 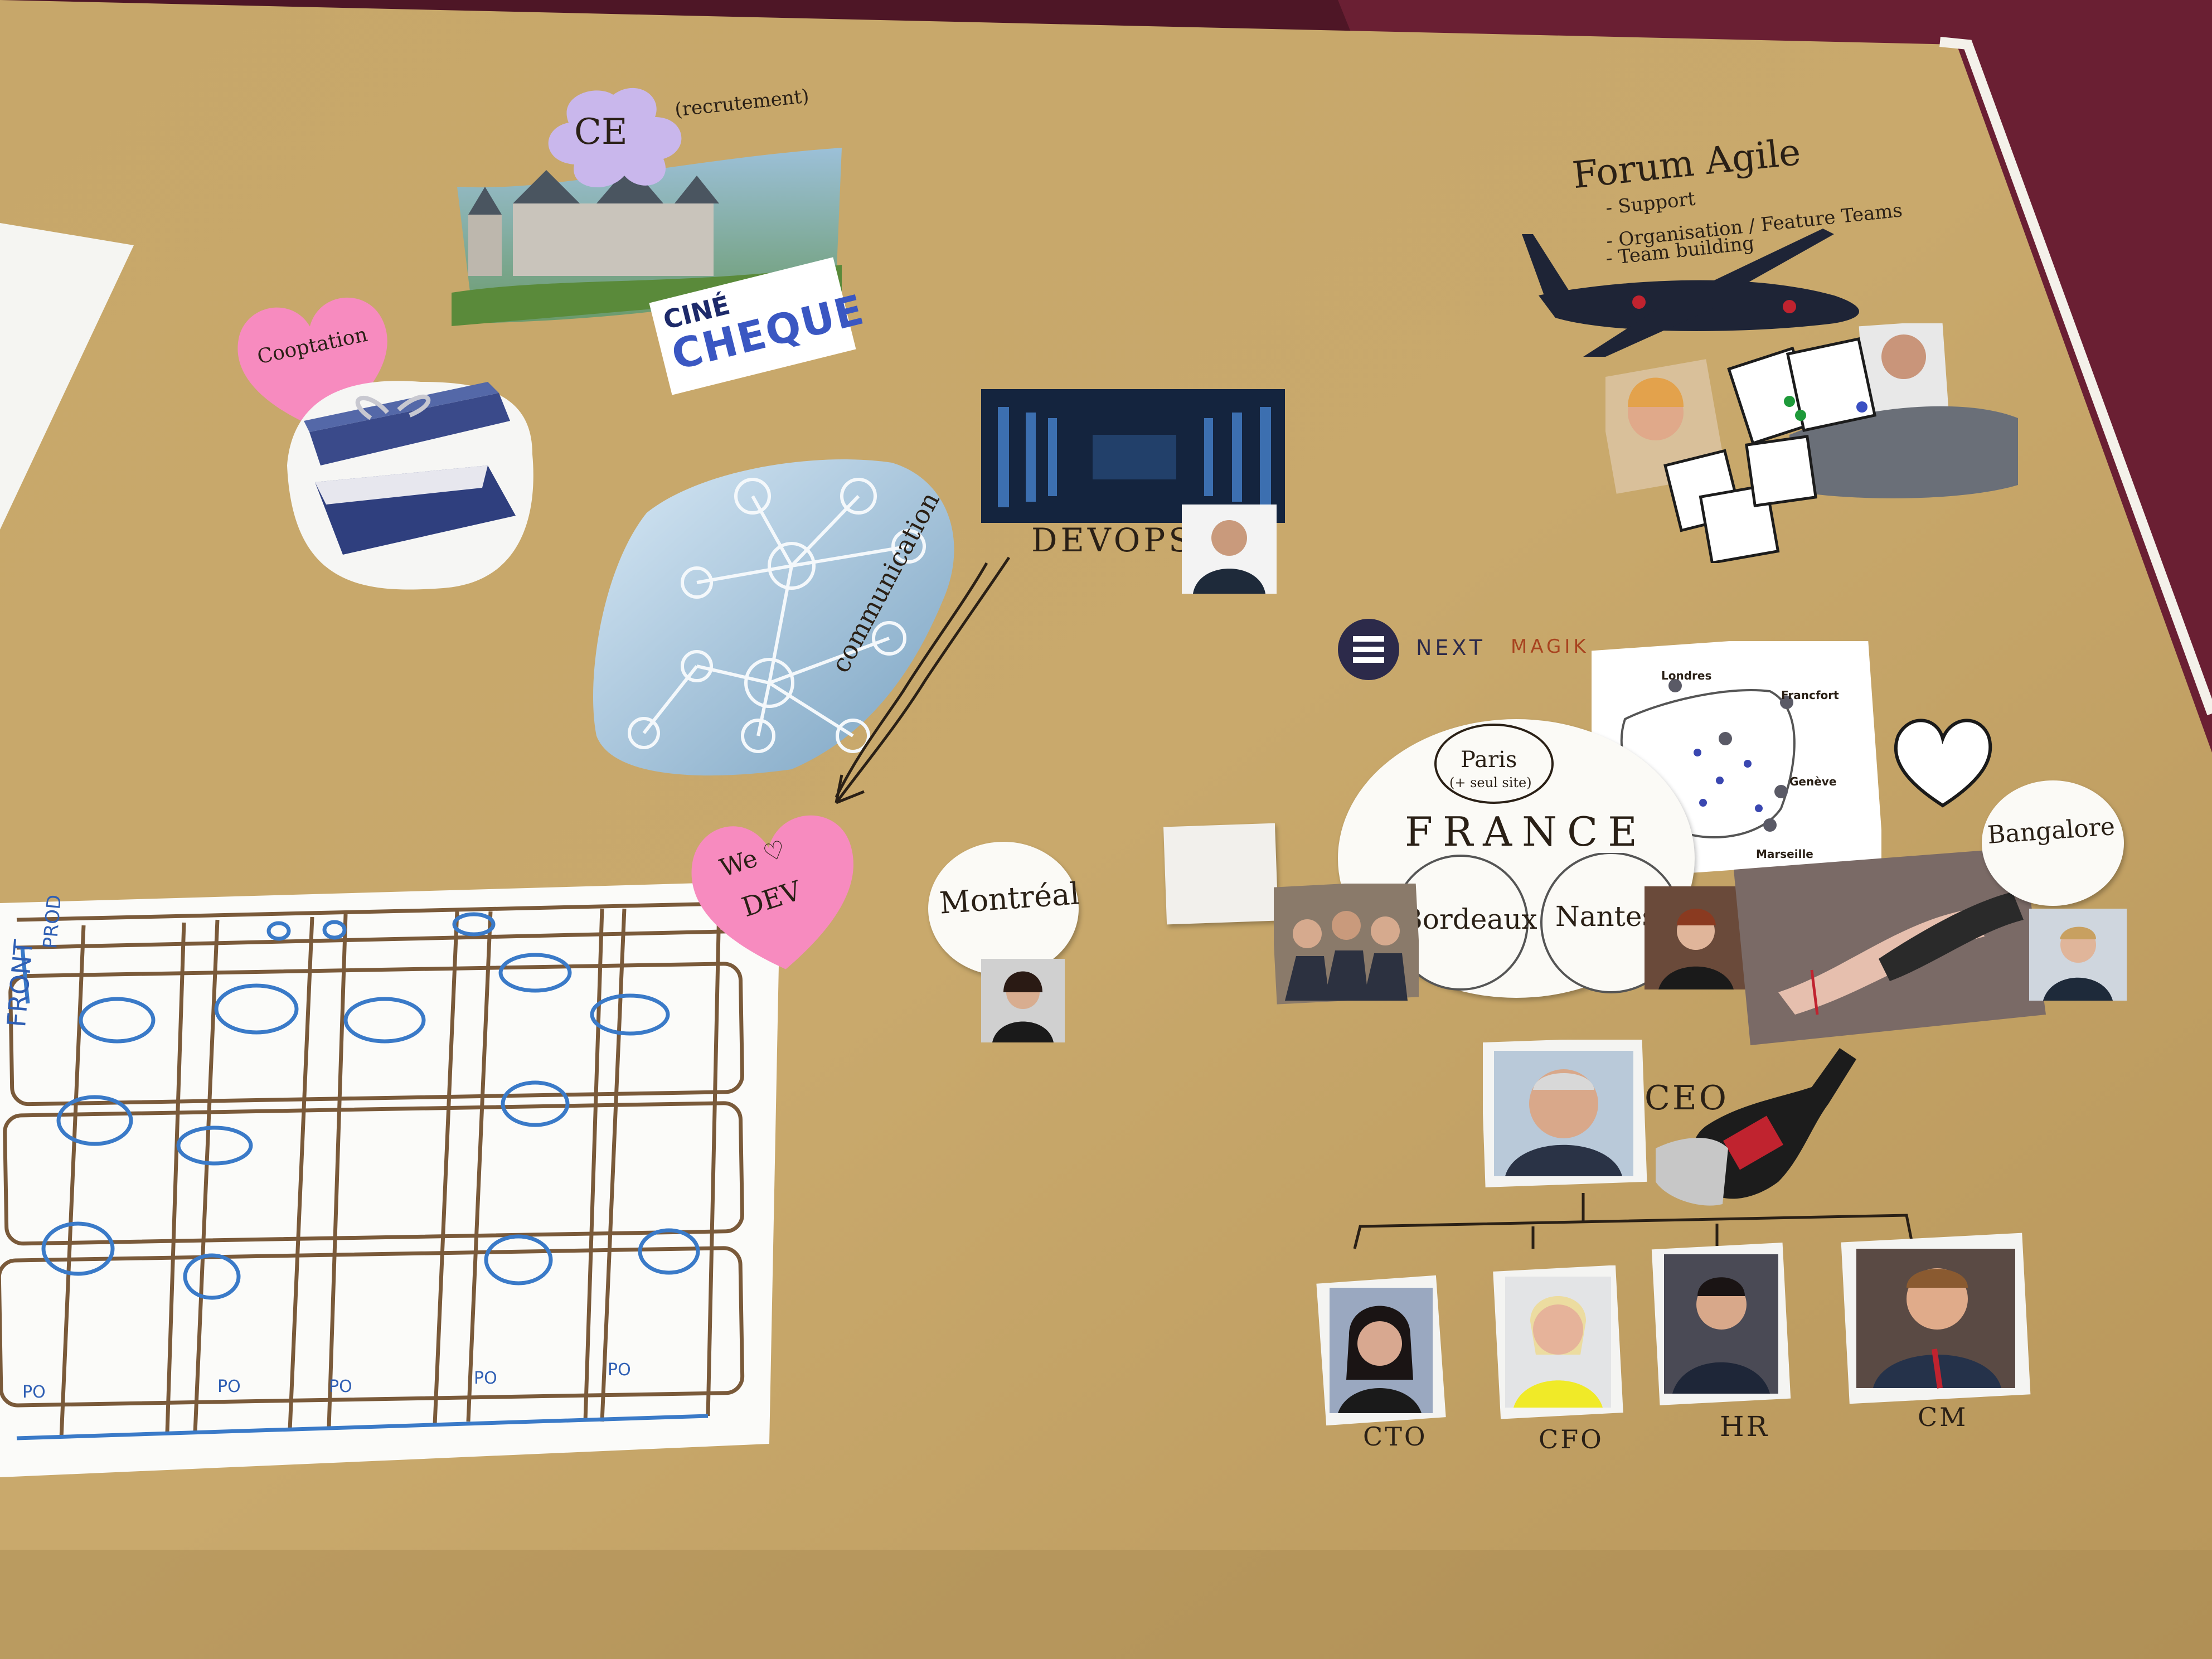 What do you see at coordinates (1368, 649) in the screenshot?
I see `next-magik-logo-icon` at bounding box center [1368, 649].